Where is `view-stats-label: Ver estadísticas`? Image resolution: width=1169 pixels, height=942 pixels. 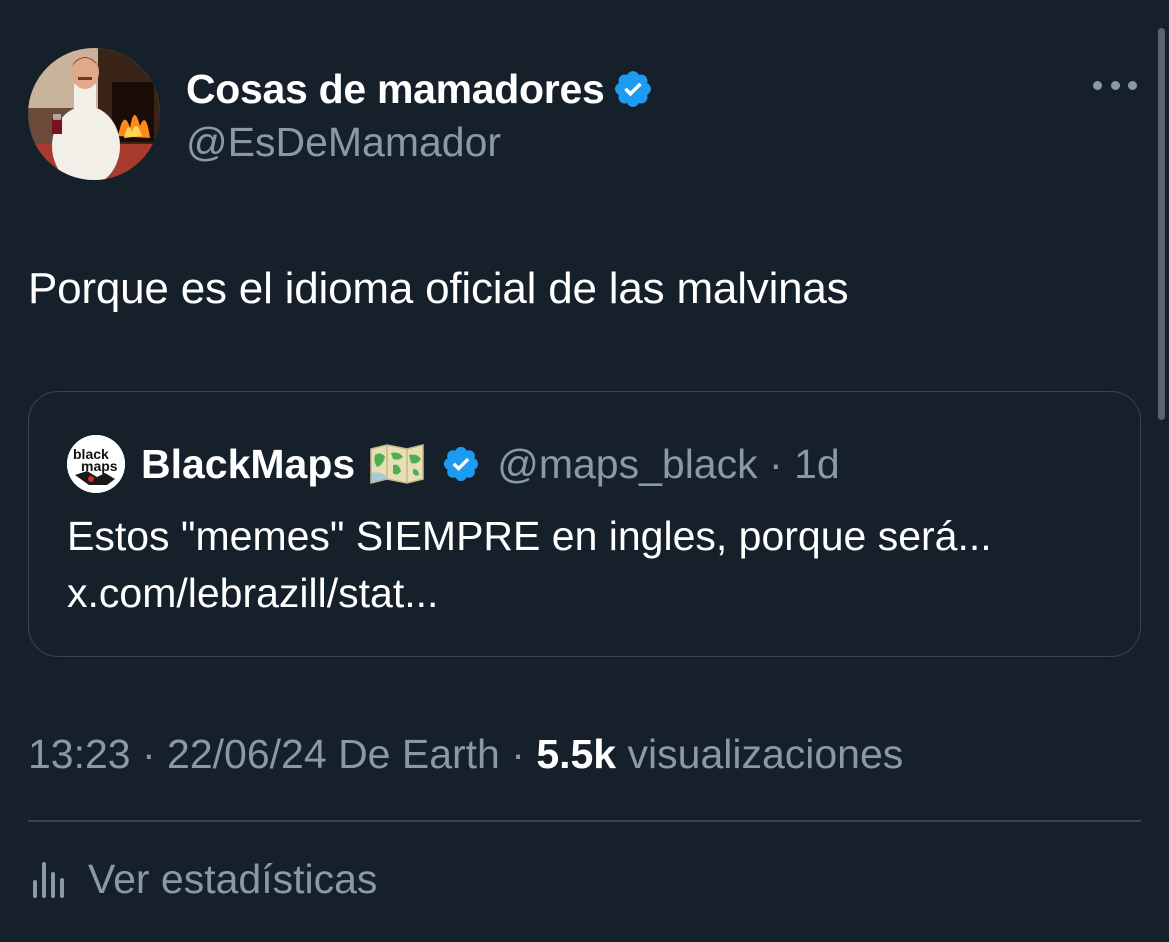
view-stats-label: Ver estadísticas is located at coordinates (233, 878).